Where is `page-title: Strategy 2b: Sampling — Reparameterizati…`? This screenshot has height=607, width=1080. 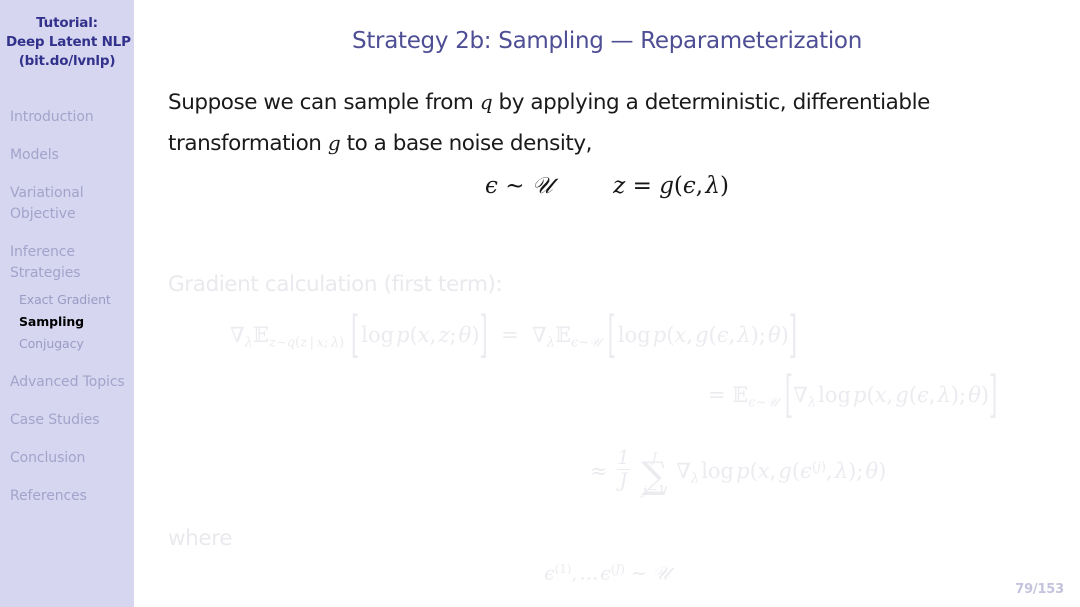
page-title: Strategy 2b: Sampling — Reparameterizati… is located at coordinates (607, 41).